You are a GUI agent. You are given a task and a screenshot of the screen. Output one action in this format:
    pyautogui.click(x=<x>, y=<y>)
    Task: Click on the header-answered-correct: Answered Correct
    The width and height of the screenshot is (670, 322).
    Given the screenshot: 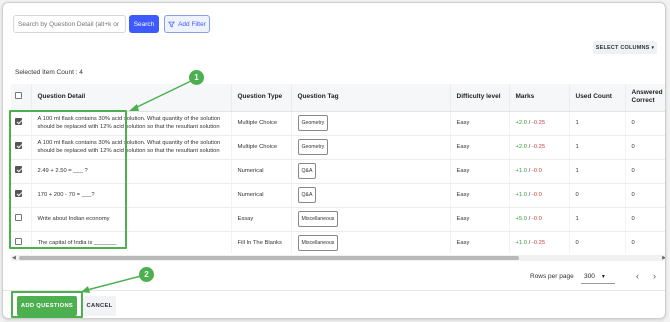 What is the action you would take?
    pyautogui.click(x=645, y=98)
    